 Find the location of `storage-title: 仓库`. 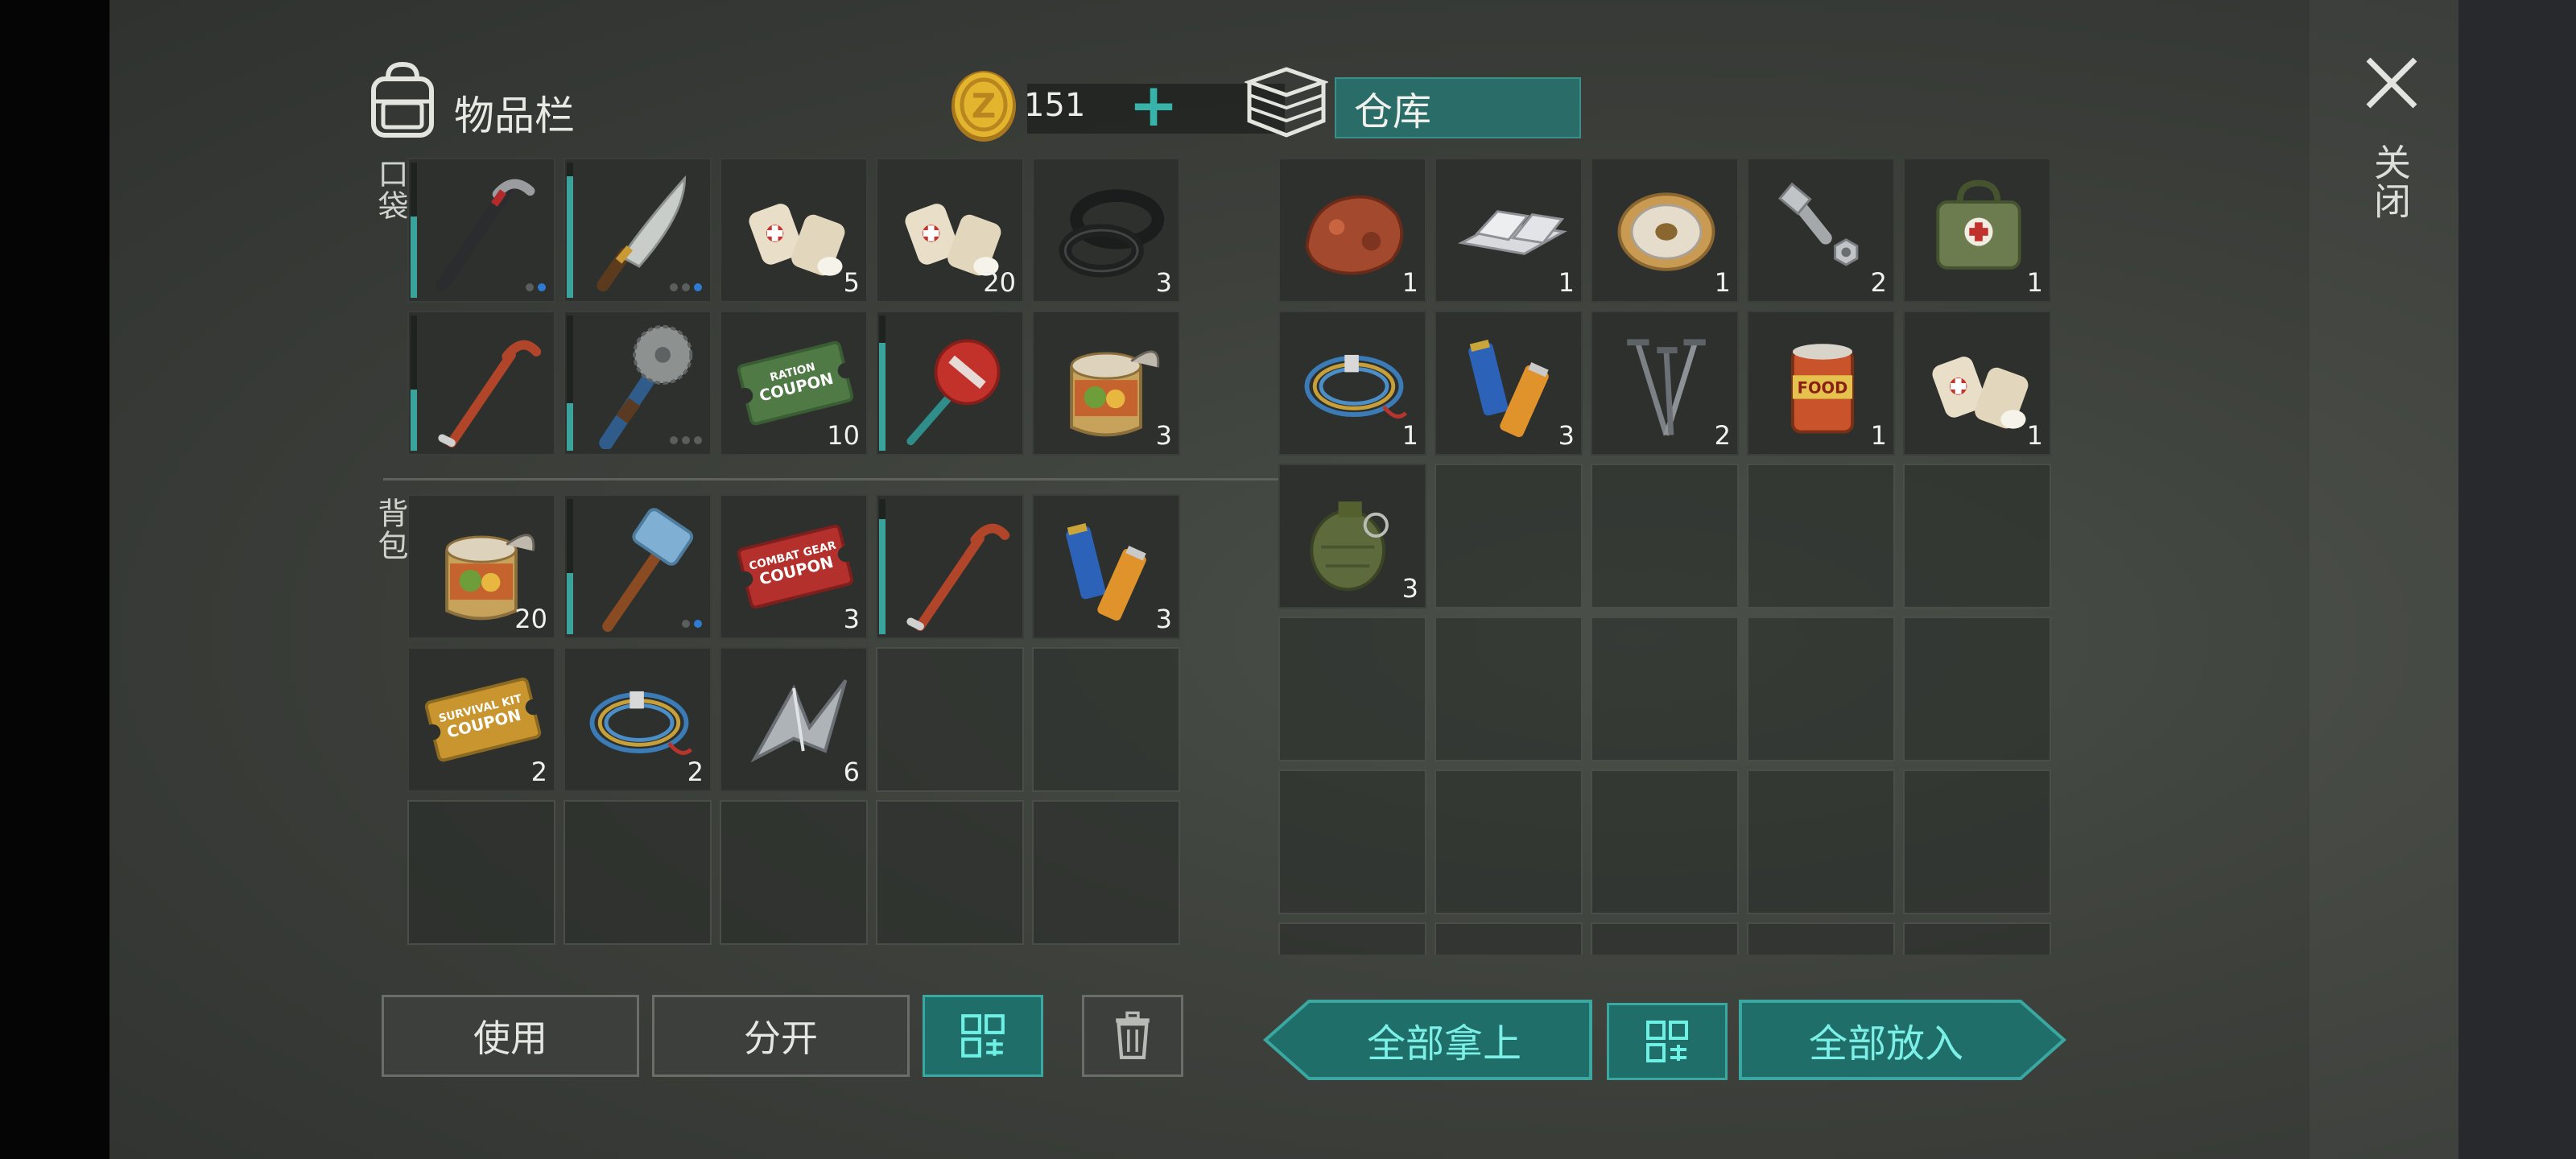

storage-title: 仓库 is located at coordinates (1458, 107).